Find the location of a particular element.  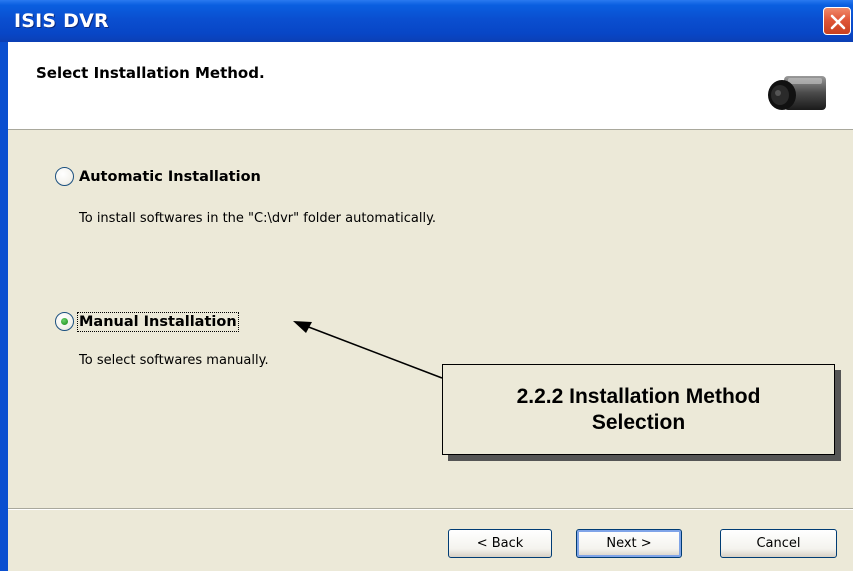

close-icon is located at coordinates (838, 22).